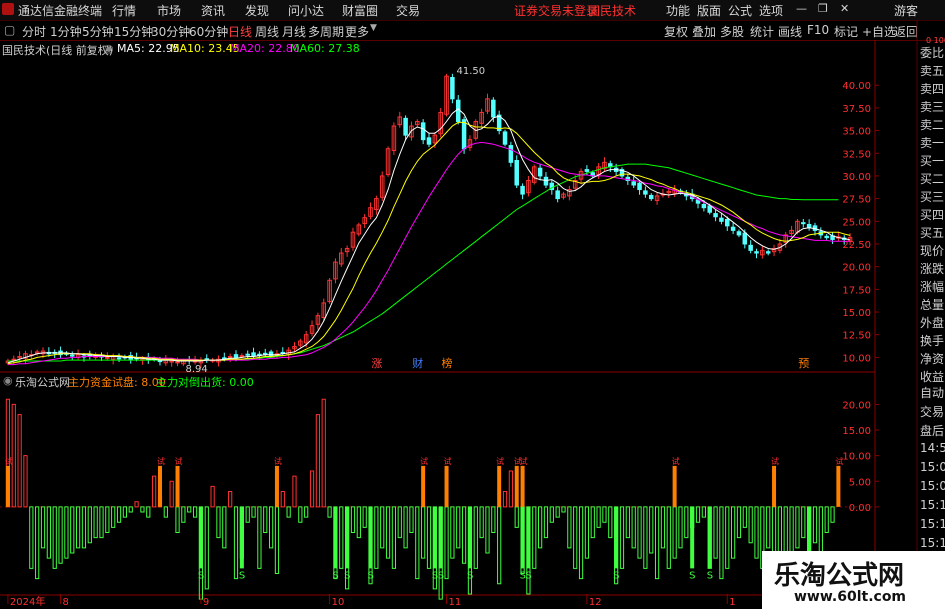 This screenshot has height=609, width=945. What do you see at coordinates (932, 161) in the screenshot?
I see `right-panel-label: 买一` at bounding box center [932, 161].